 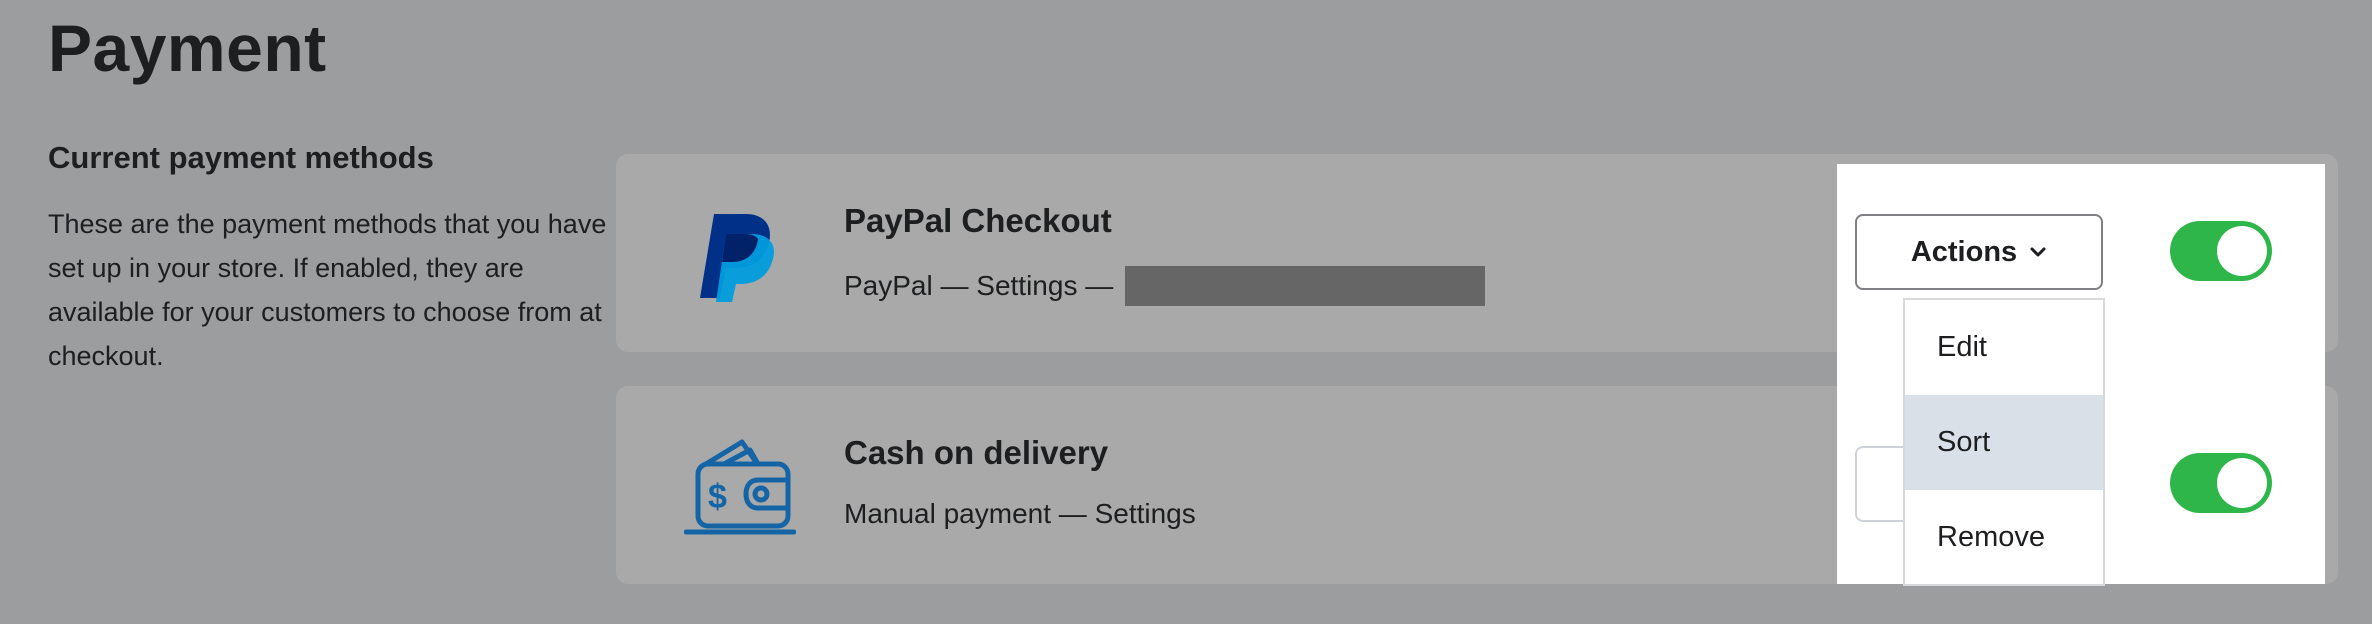 I want to click on section-title: Current payment methods, so click(x=241, y=157).